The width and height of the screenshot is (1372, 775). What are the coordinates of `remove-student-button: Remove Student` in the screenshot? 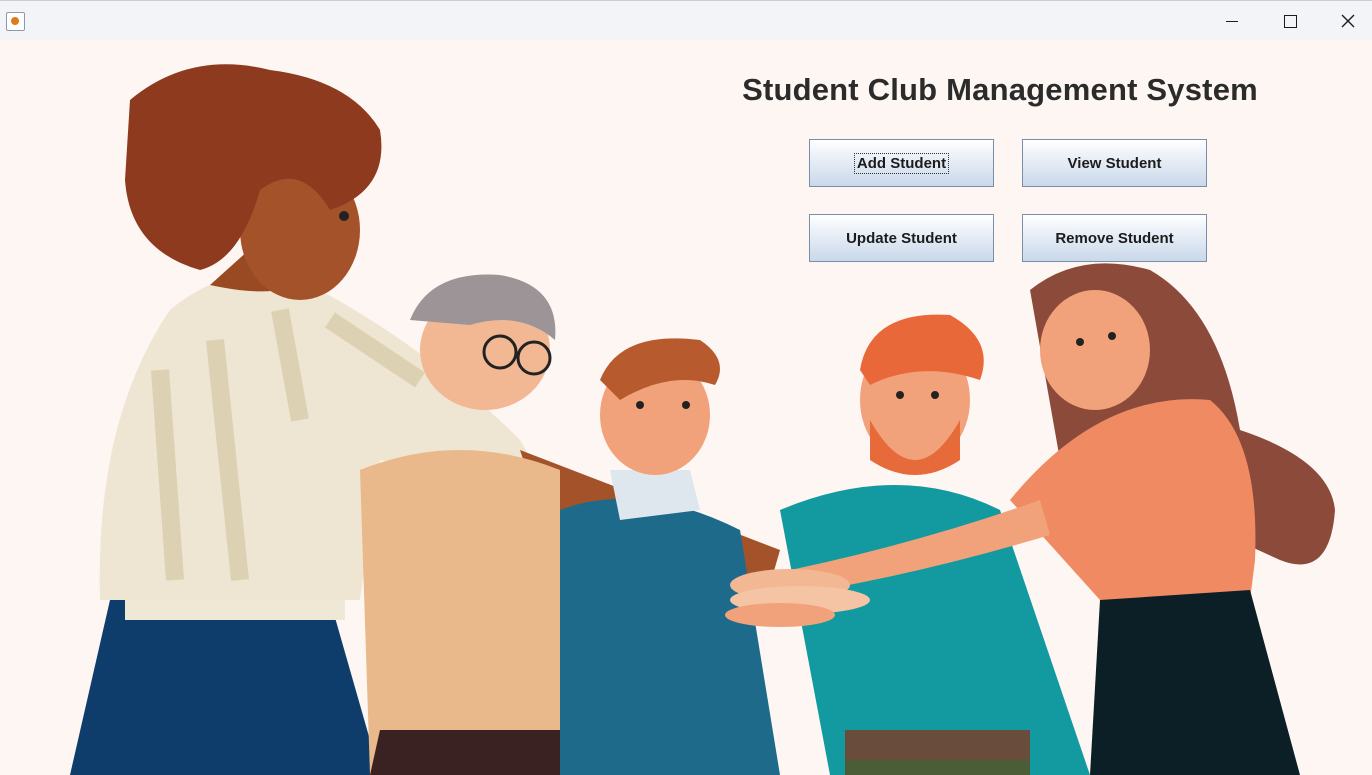 It's located at (1114, 238).